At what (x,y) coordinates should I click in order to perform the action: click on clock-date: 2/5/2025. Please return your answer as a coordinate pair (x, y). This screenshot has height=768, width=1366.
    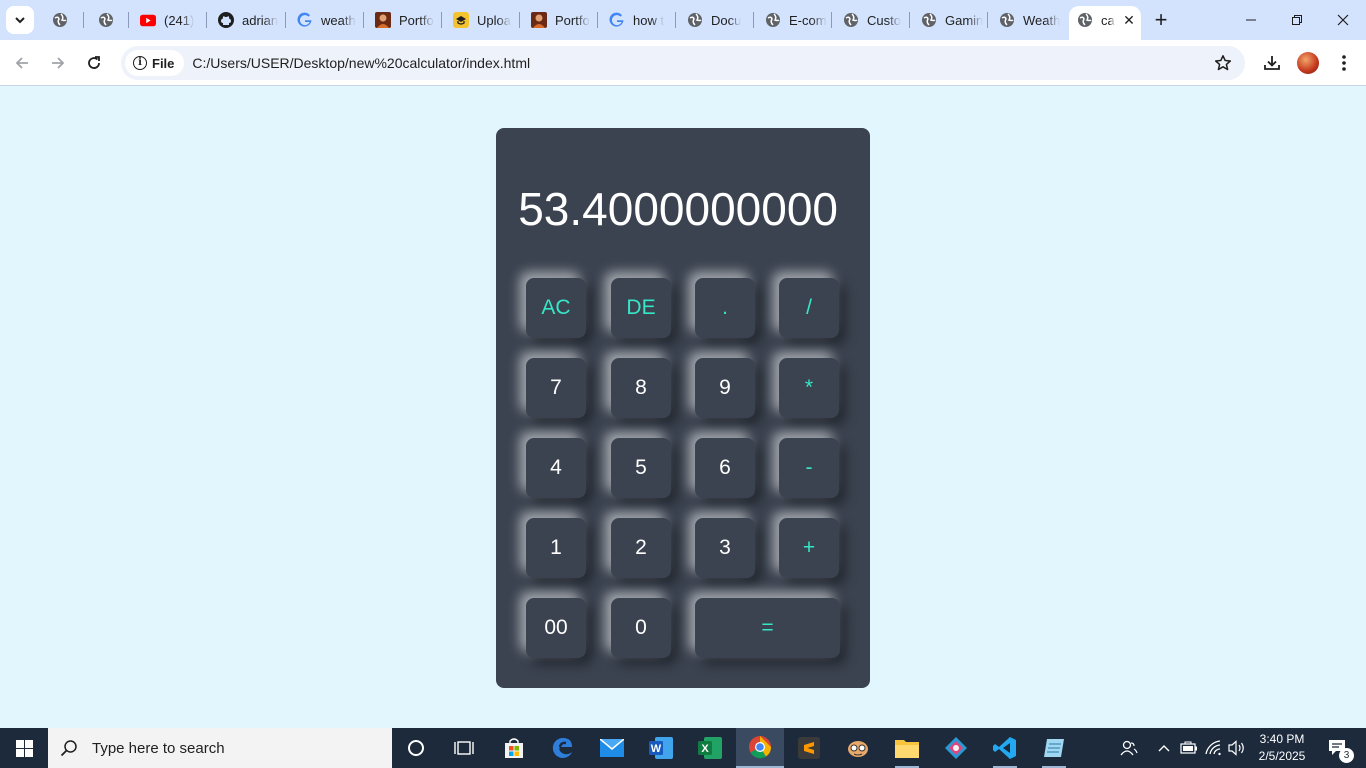
    Looking at the image, I should click on (1282, 756).